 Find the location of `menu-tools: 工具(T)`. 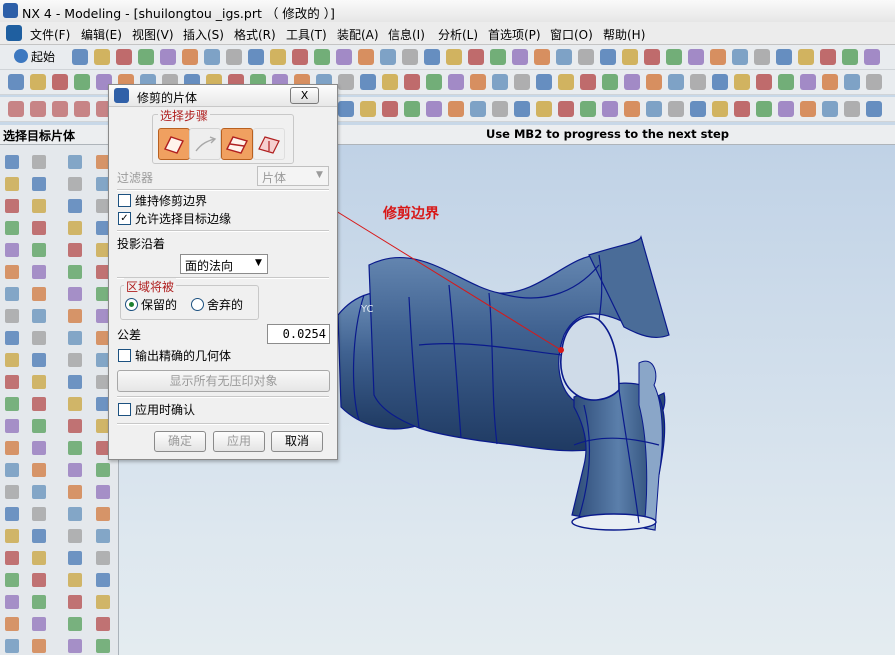

menu-tools: 工具(T) is located at coordinates (306, 34).